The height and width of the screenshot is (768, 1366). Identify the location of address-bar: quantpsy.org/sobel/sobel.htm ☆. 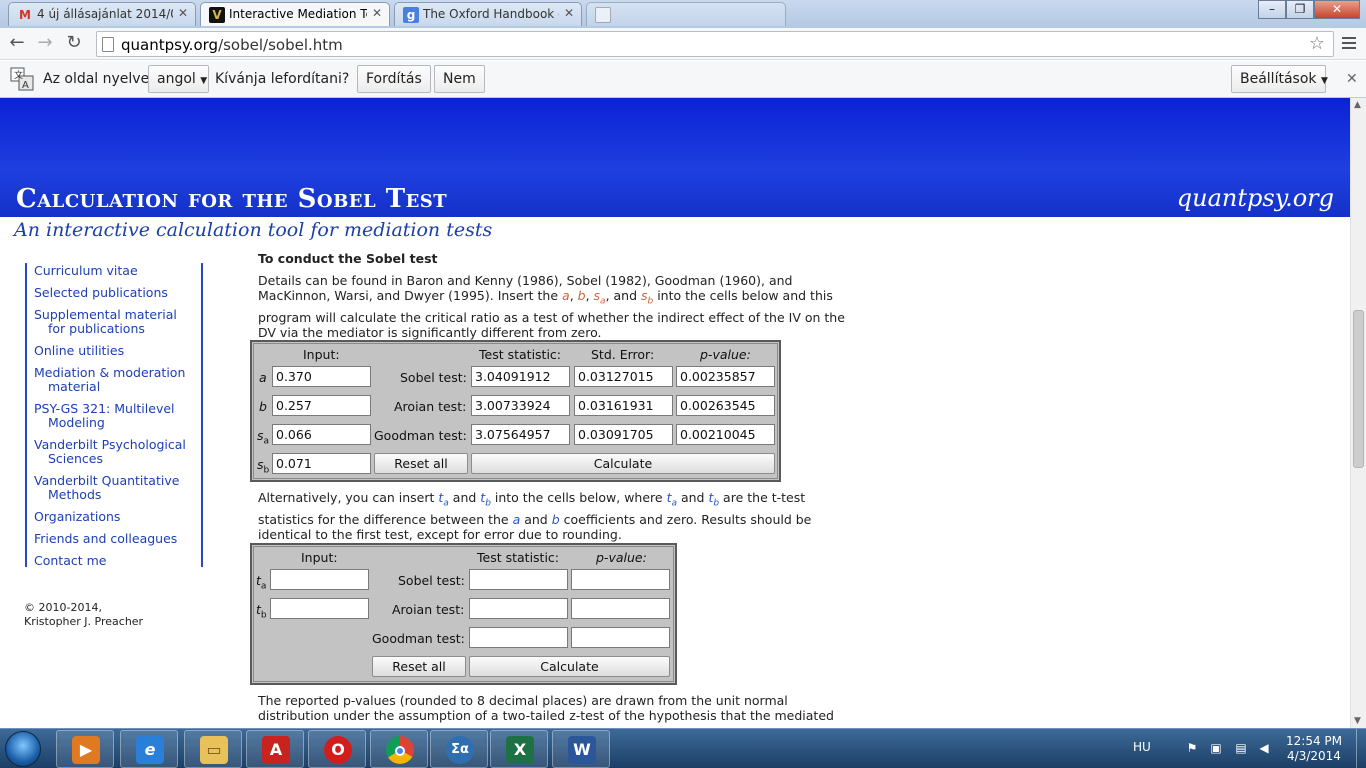
(715, 44).